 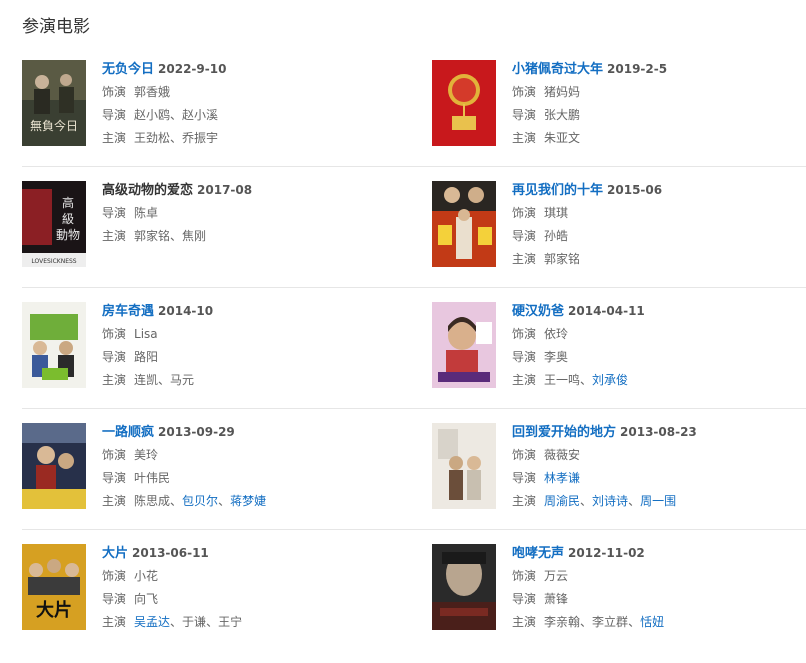 I want to click on cast-link: 刘诗诗, so click(x=610, y=501).